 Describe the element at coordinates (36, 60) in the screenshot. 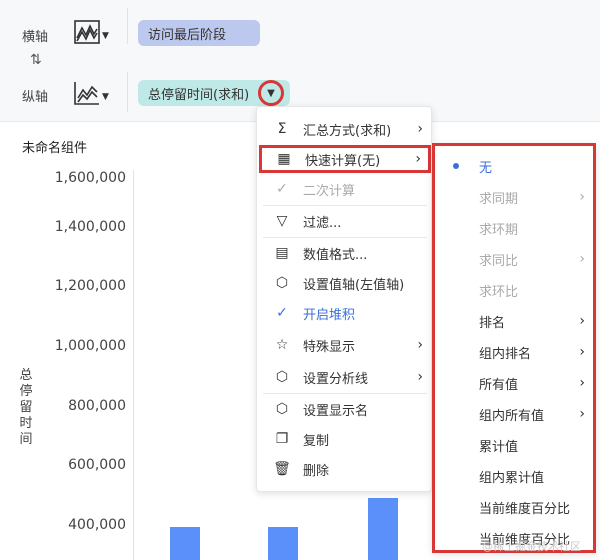

I see `swap-axes-icon: ⇅` at that location.